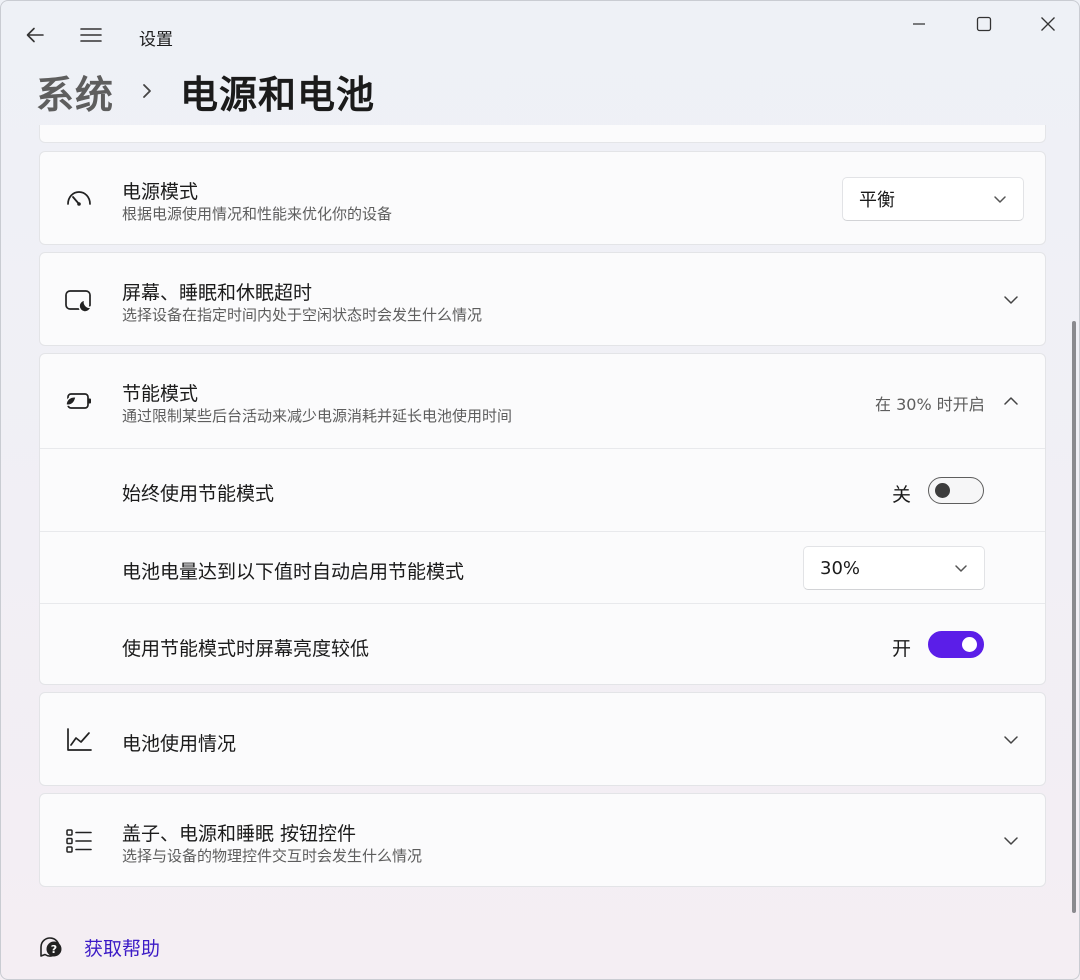  I want to click on battery-leaf-icon, so click(79, 401).